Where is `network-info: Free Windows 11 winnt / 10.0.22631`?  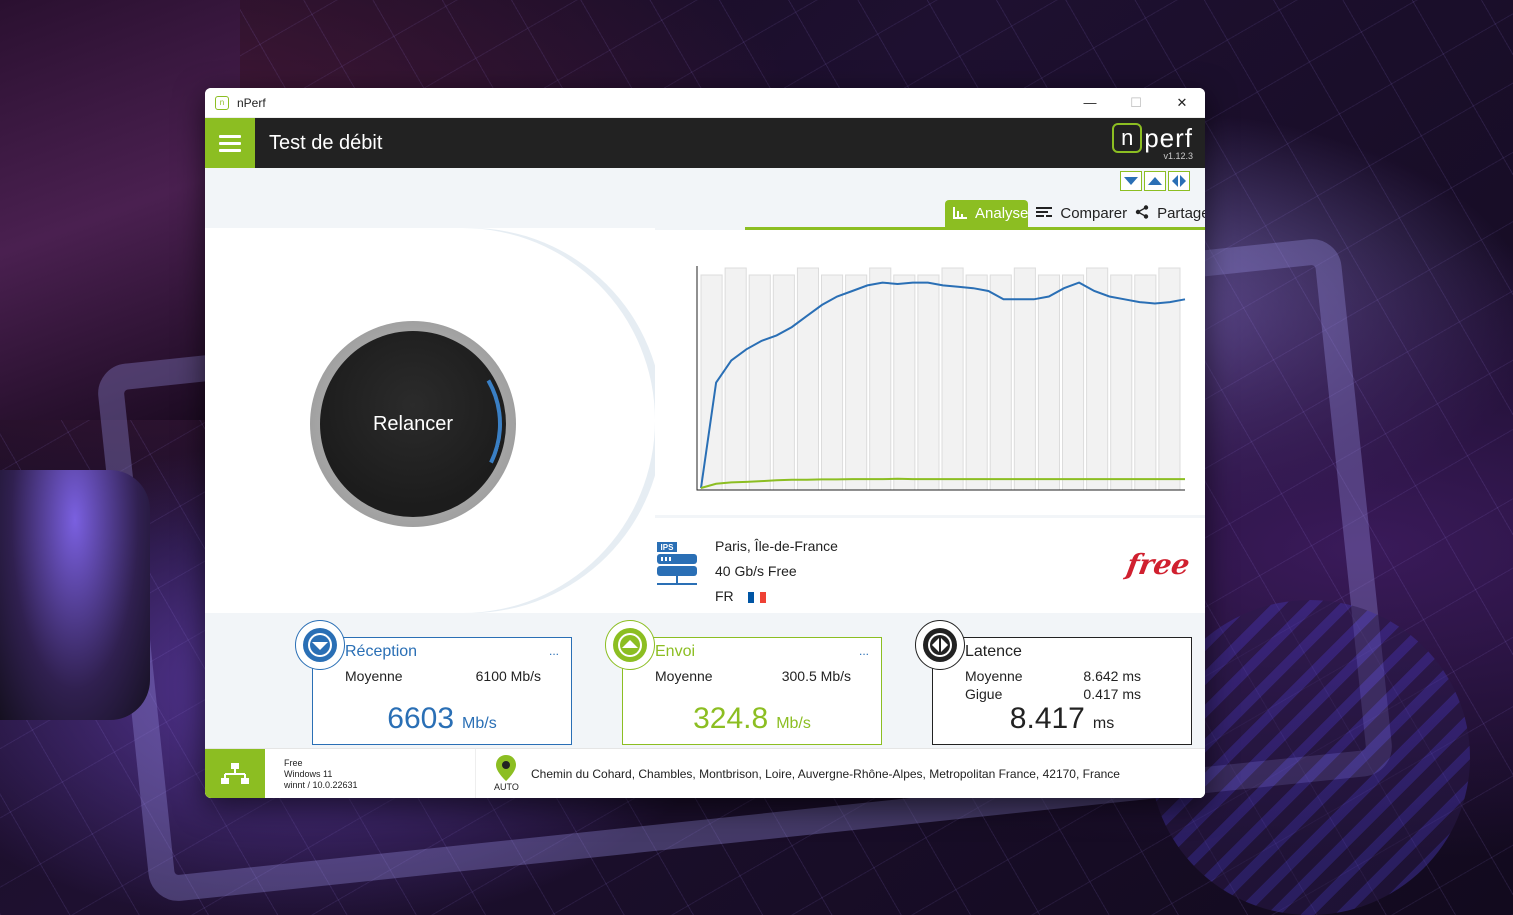
network-info: Free Windows 11 winnt / 10.0.22631 is located at coordinates (321, 774).